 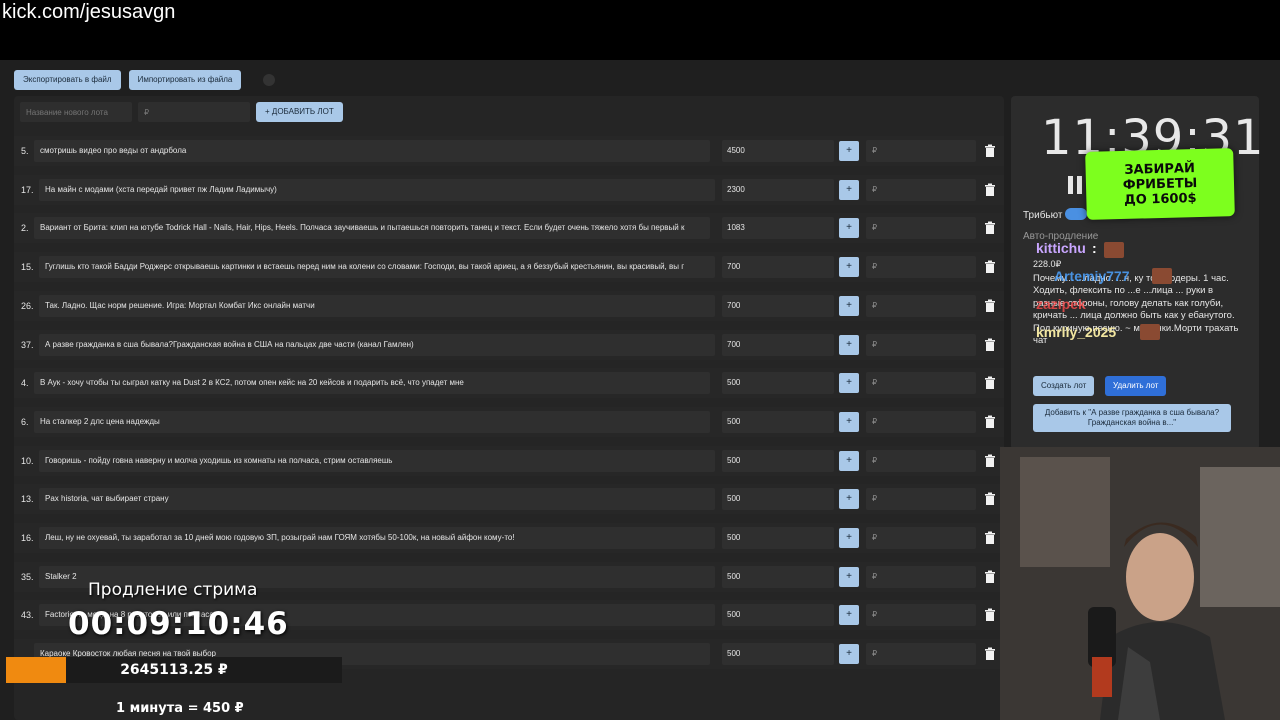 What do you see at coordinates (372, 151) in the screenshot?
I see `lot-title-input: смотришь видео про веды от андрбола` at bounding box center [372, 151].